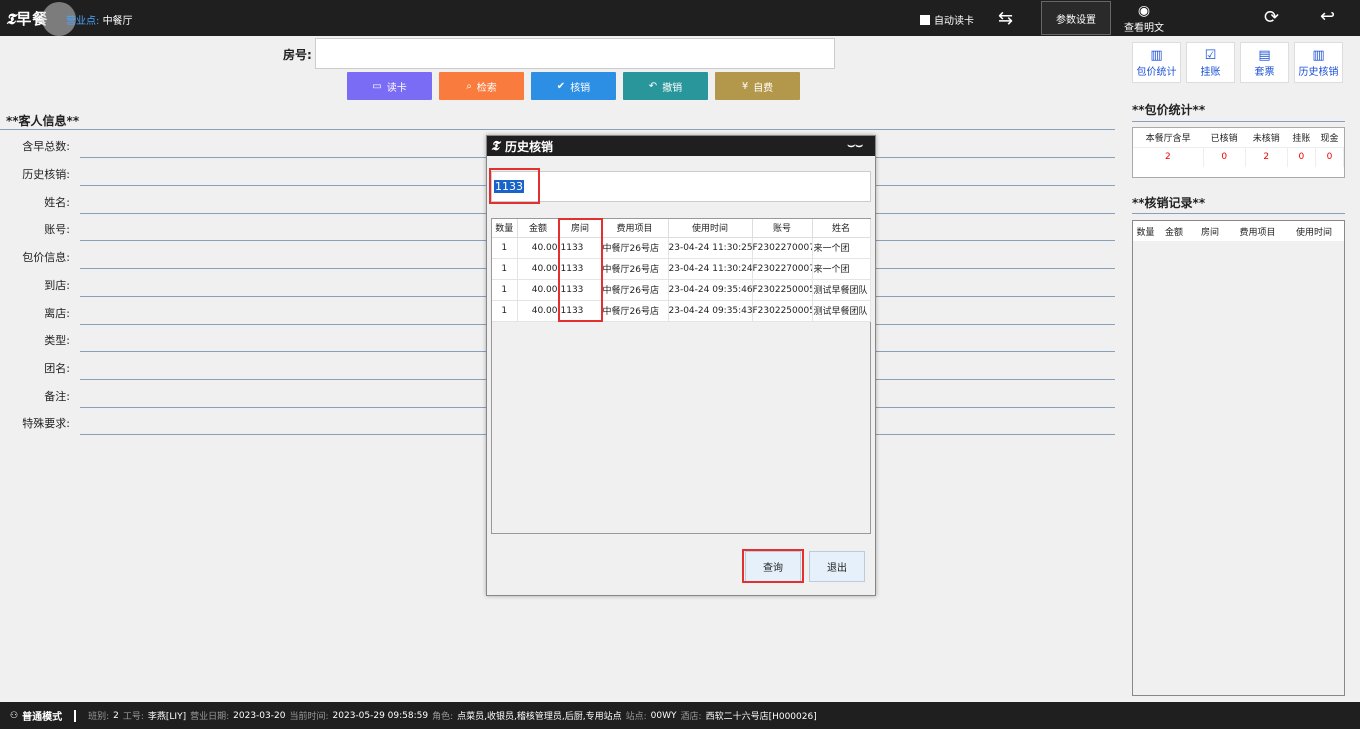  What do you see at coordinates (167, 717) in the screenshot?
I see `staff-value: 李燕[LIY]` at bounding box center [167, 717].